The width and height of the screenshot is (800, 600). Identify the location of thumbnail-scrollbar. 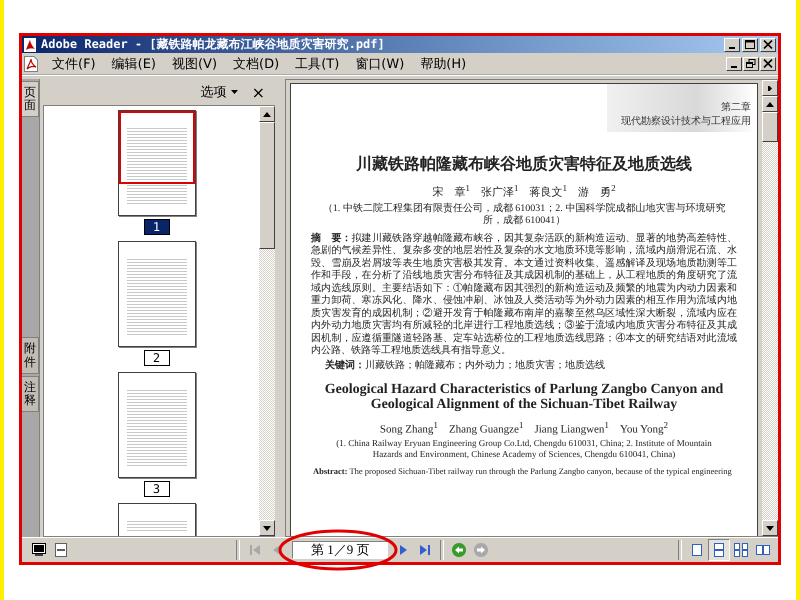
(267, 321).